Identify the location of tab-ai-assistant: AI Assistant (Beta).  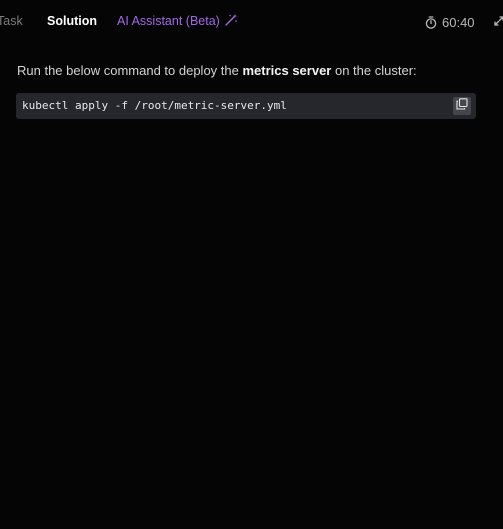
(177, 22).